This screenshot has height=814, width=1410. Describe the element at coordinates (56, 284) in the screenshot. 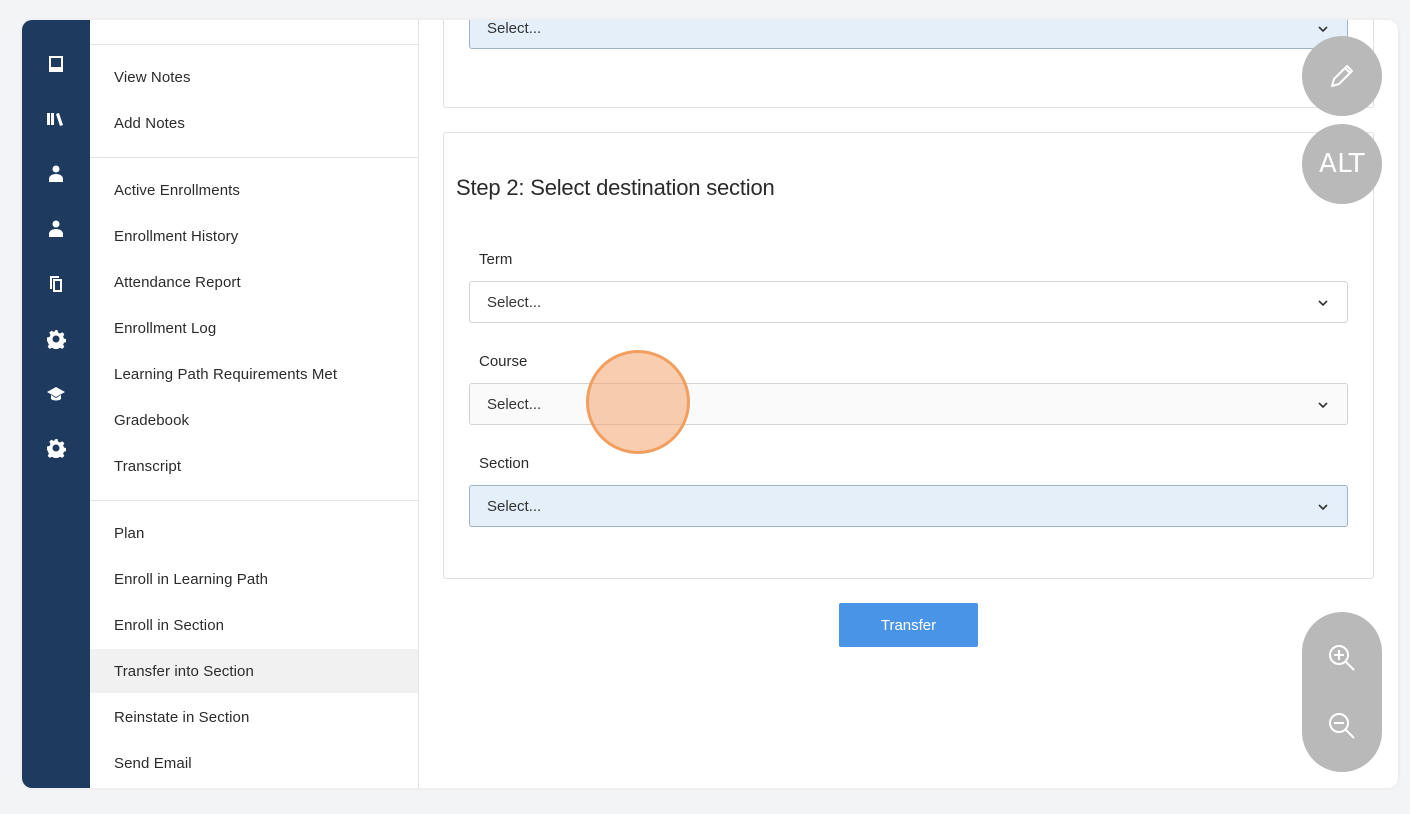

I see `copy-icon` at that location.